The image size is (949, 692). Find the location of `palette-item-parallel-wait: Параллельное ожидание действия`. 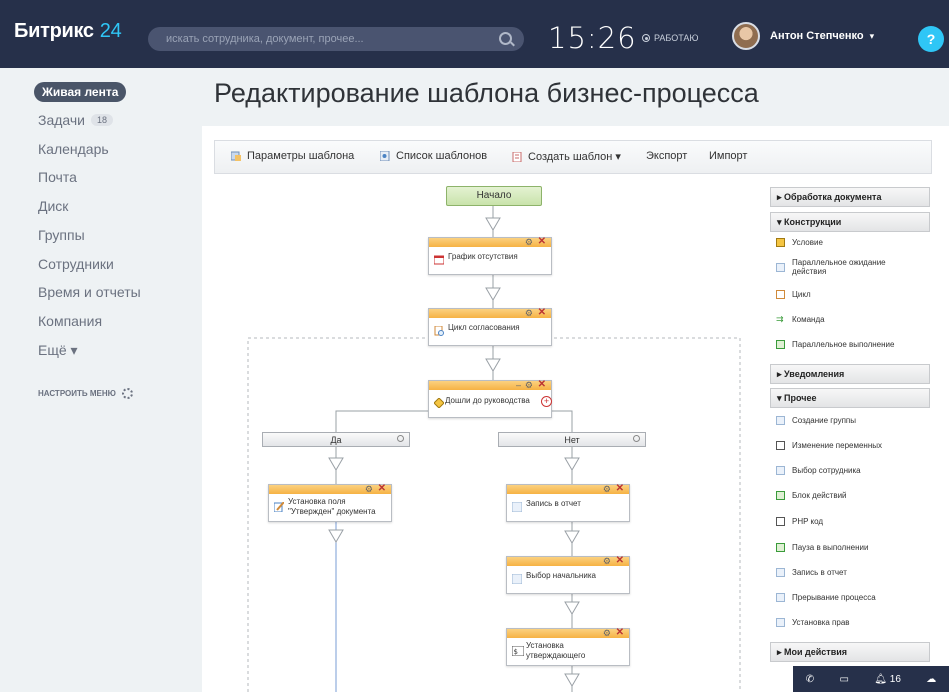

palette-item-parallel-wait: Параллельное ожидание действия is located at coordinates (831, 267).